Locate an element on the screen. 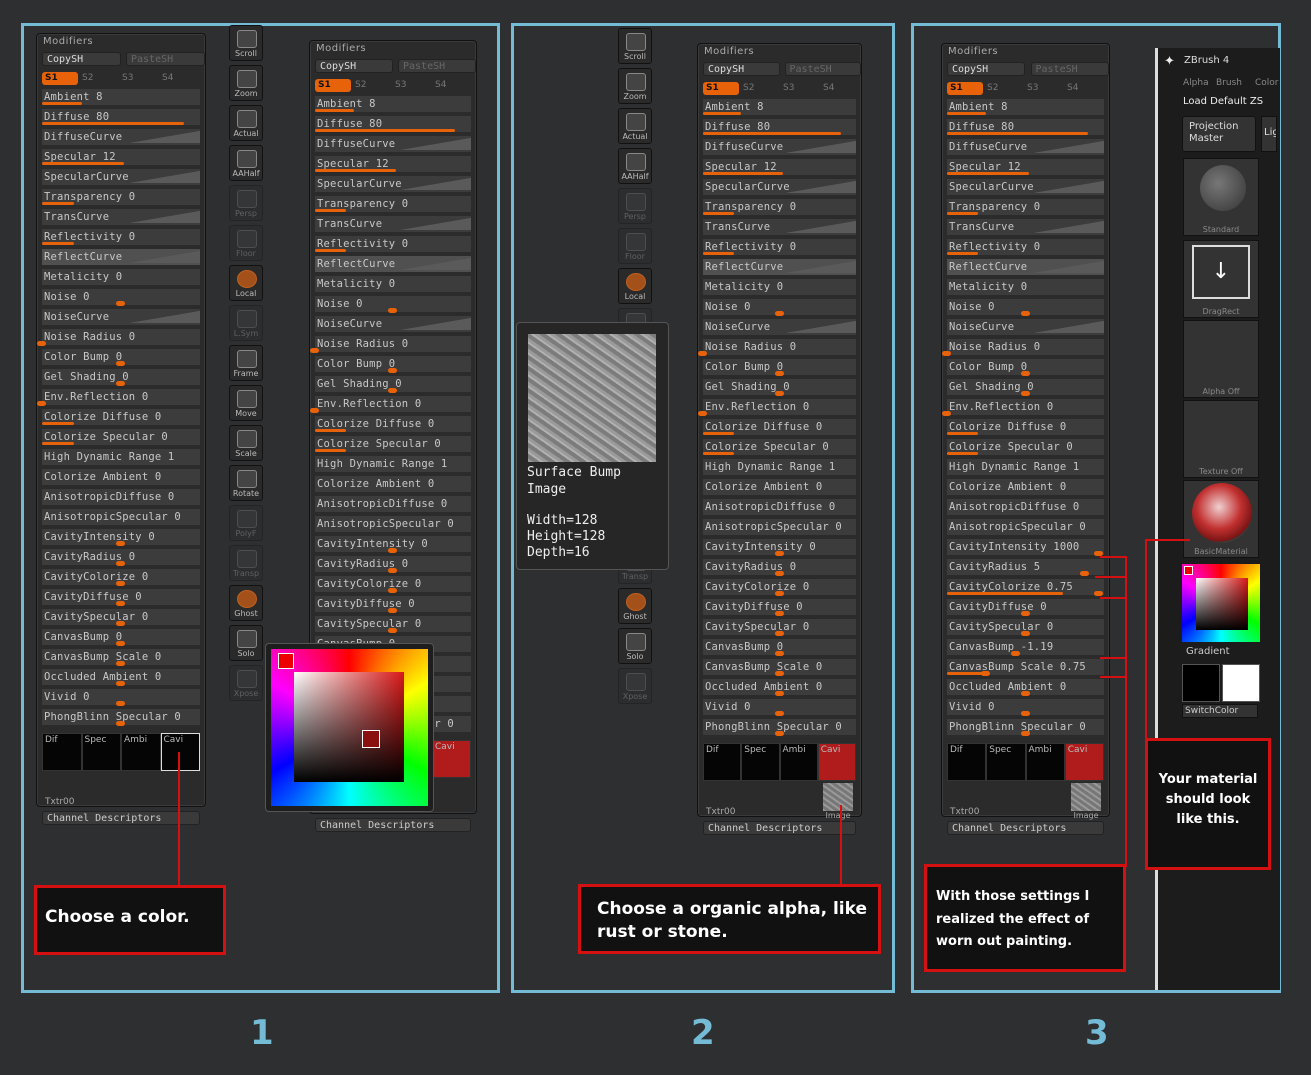 This screenshot has height=1075, width=1311. s2-channel-dif: Dif is located at coordinates (722, 762).